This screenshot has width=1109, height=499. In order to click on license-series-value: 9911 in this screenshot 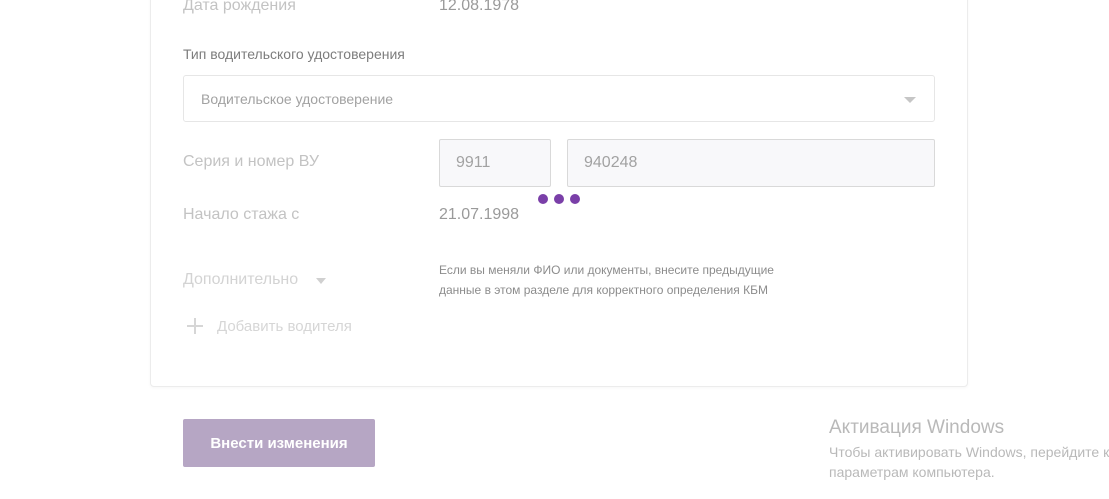, I will do `click(473, 162)`.